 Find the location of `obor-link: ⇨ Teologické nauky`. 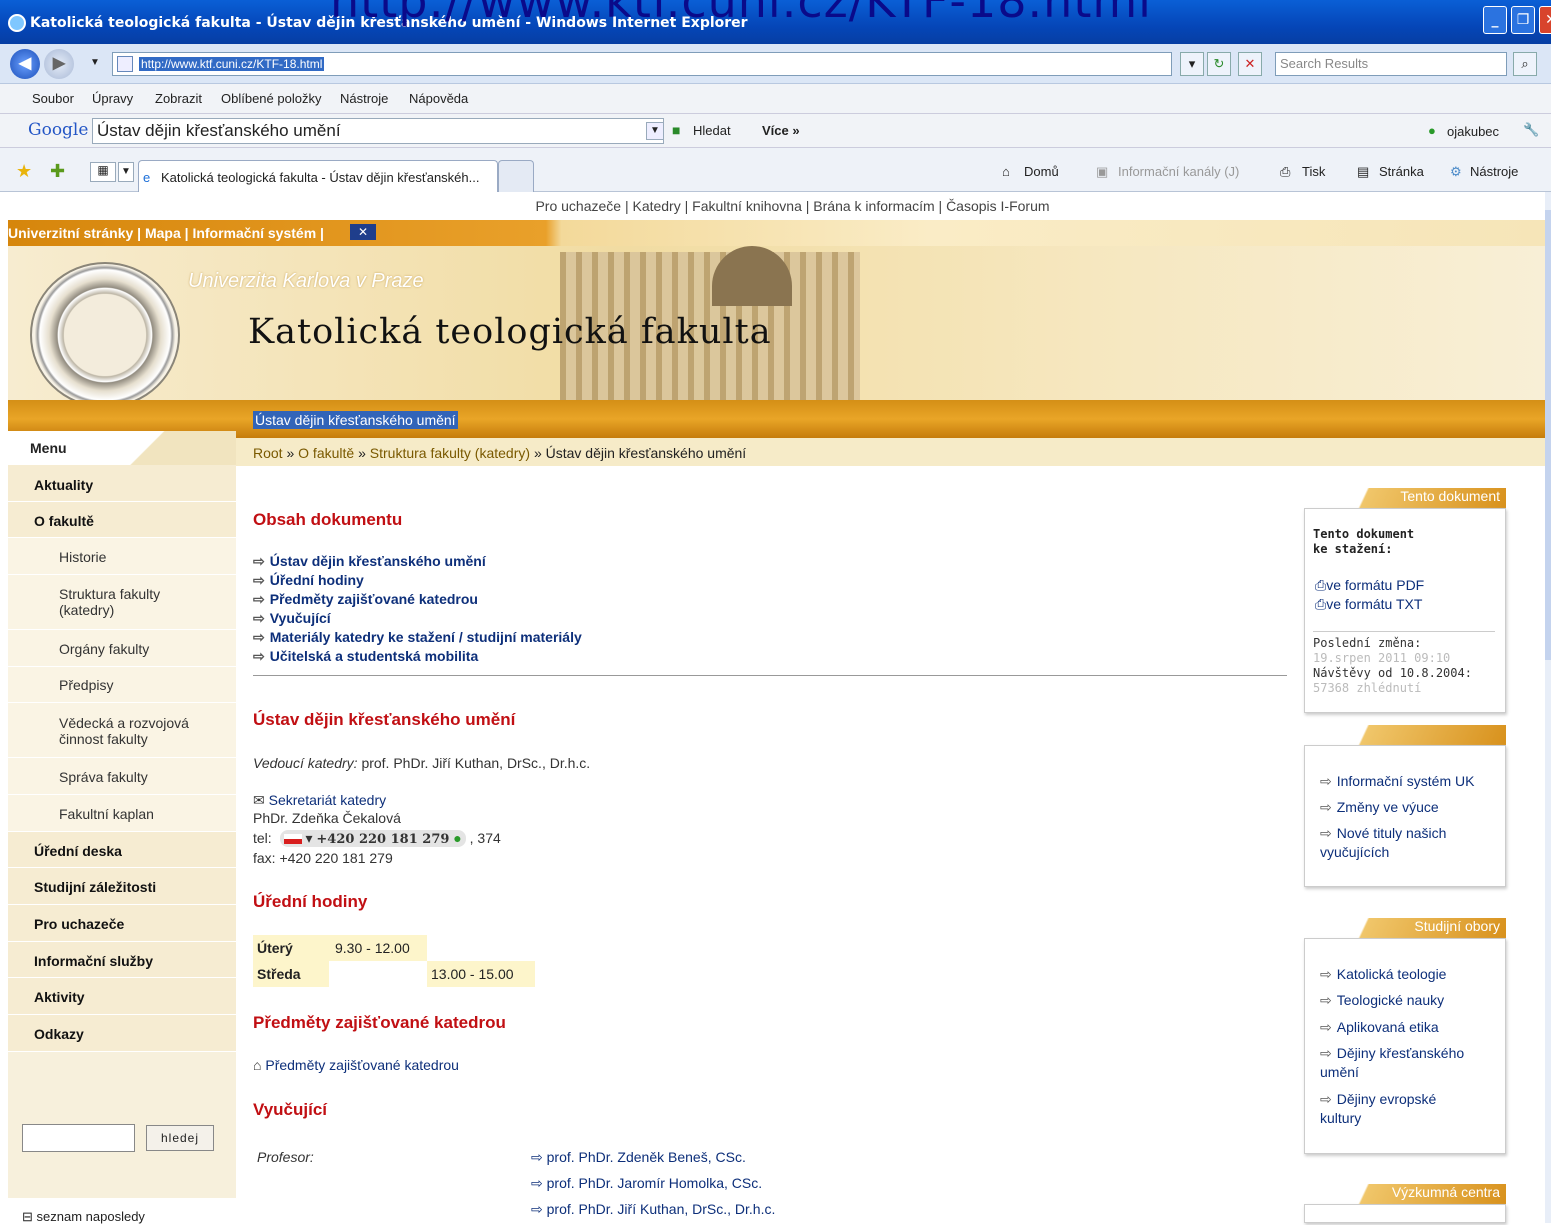

obor-link: ⇨ Teologické nauky is located at coordinates (1382, 1000).